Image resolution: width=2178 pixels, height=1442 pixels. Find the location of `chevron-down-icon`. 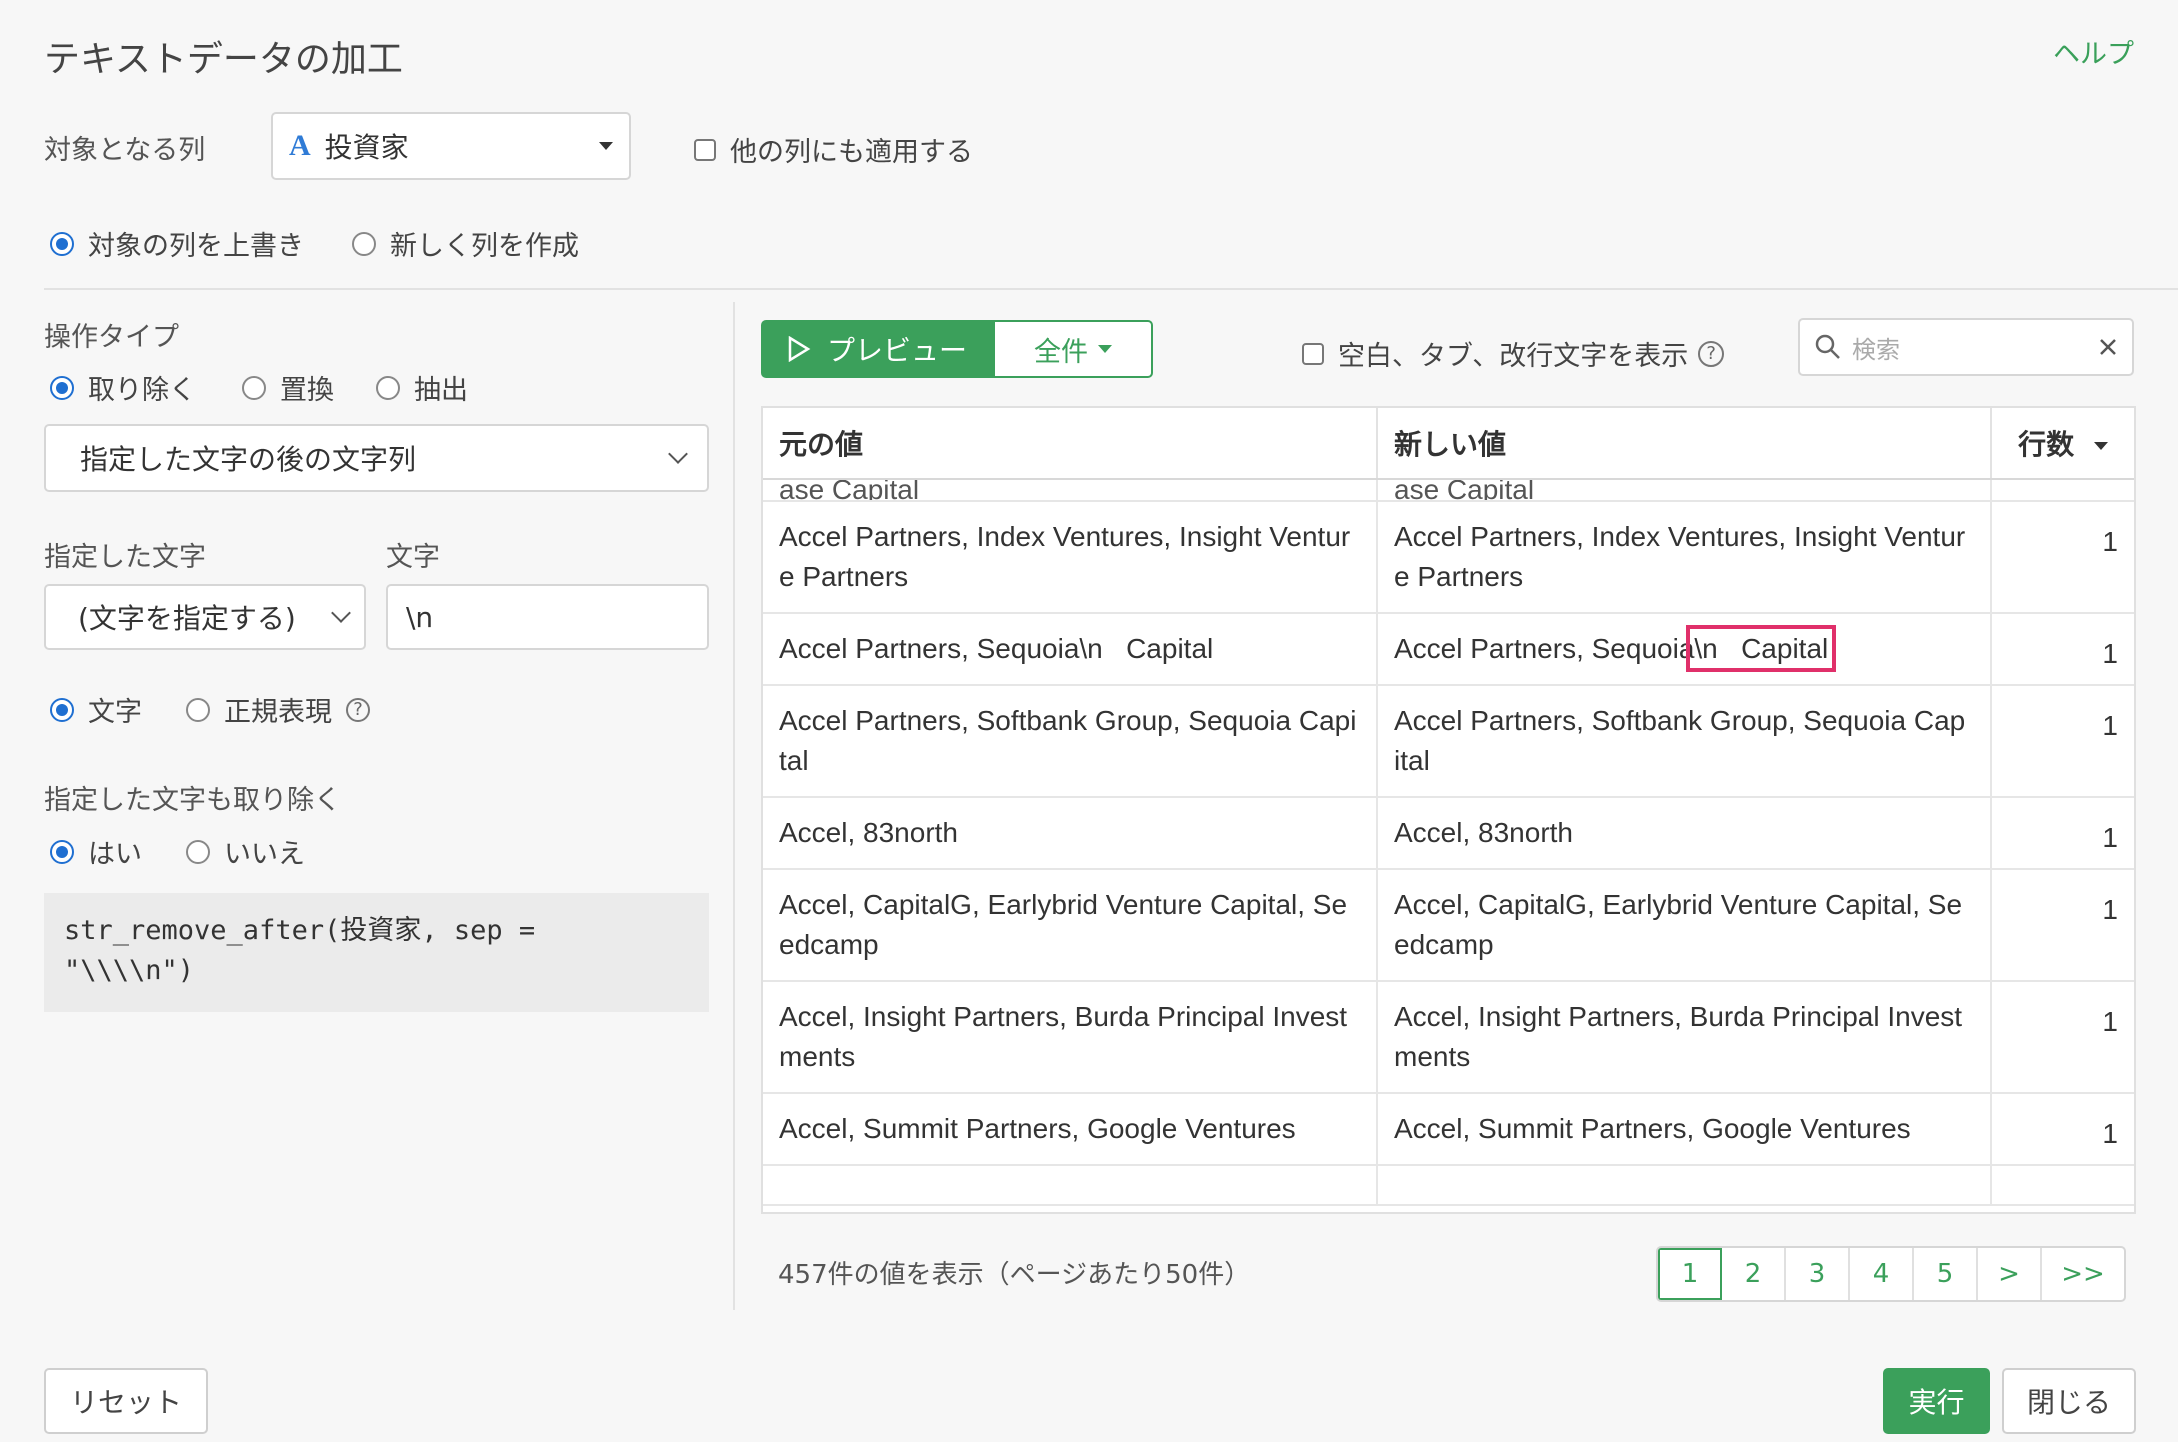

chevron-down-icon is located at coordinates (341, 613).